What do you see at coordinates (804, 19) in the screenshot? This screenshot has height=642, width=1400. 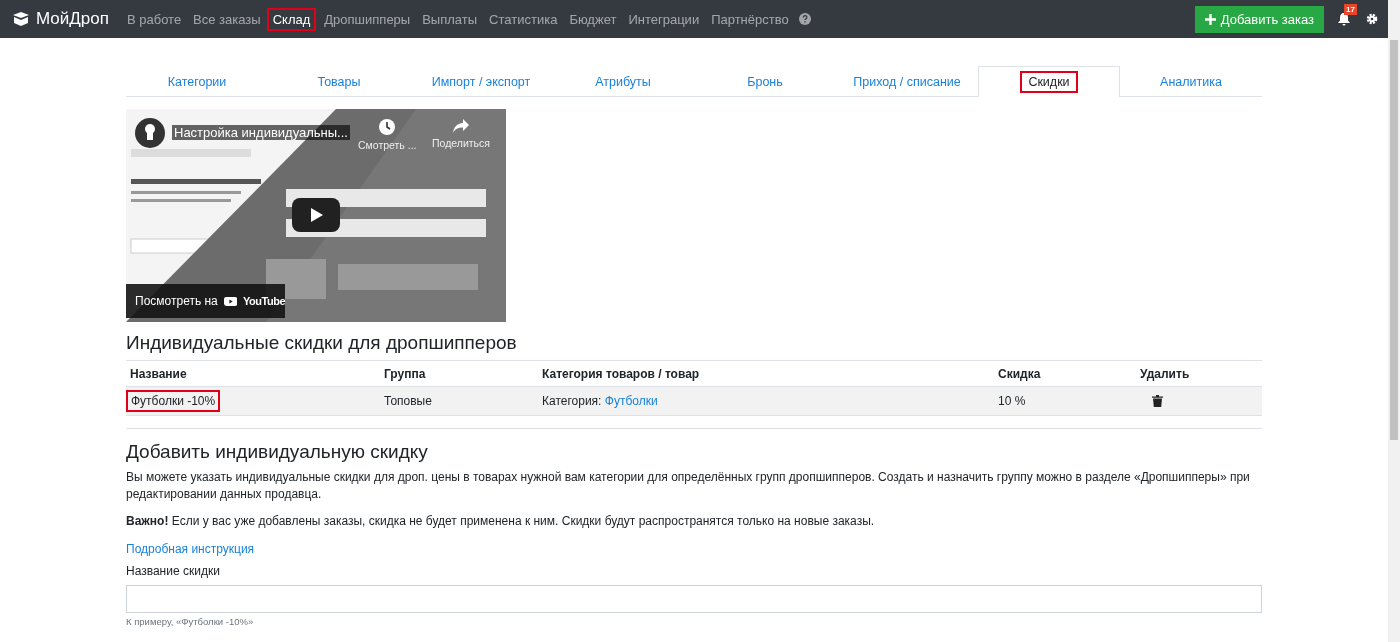 I see `help-icon` at bounding box center [804, 19].